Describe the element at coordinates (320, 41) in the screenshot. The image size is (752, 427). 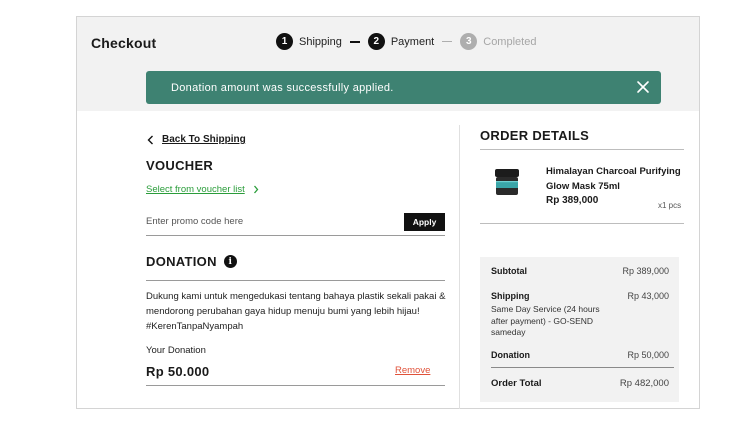
I see `step-label: Shipping` at that location.